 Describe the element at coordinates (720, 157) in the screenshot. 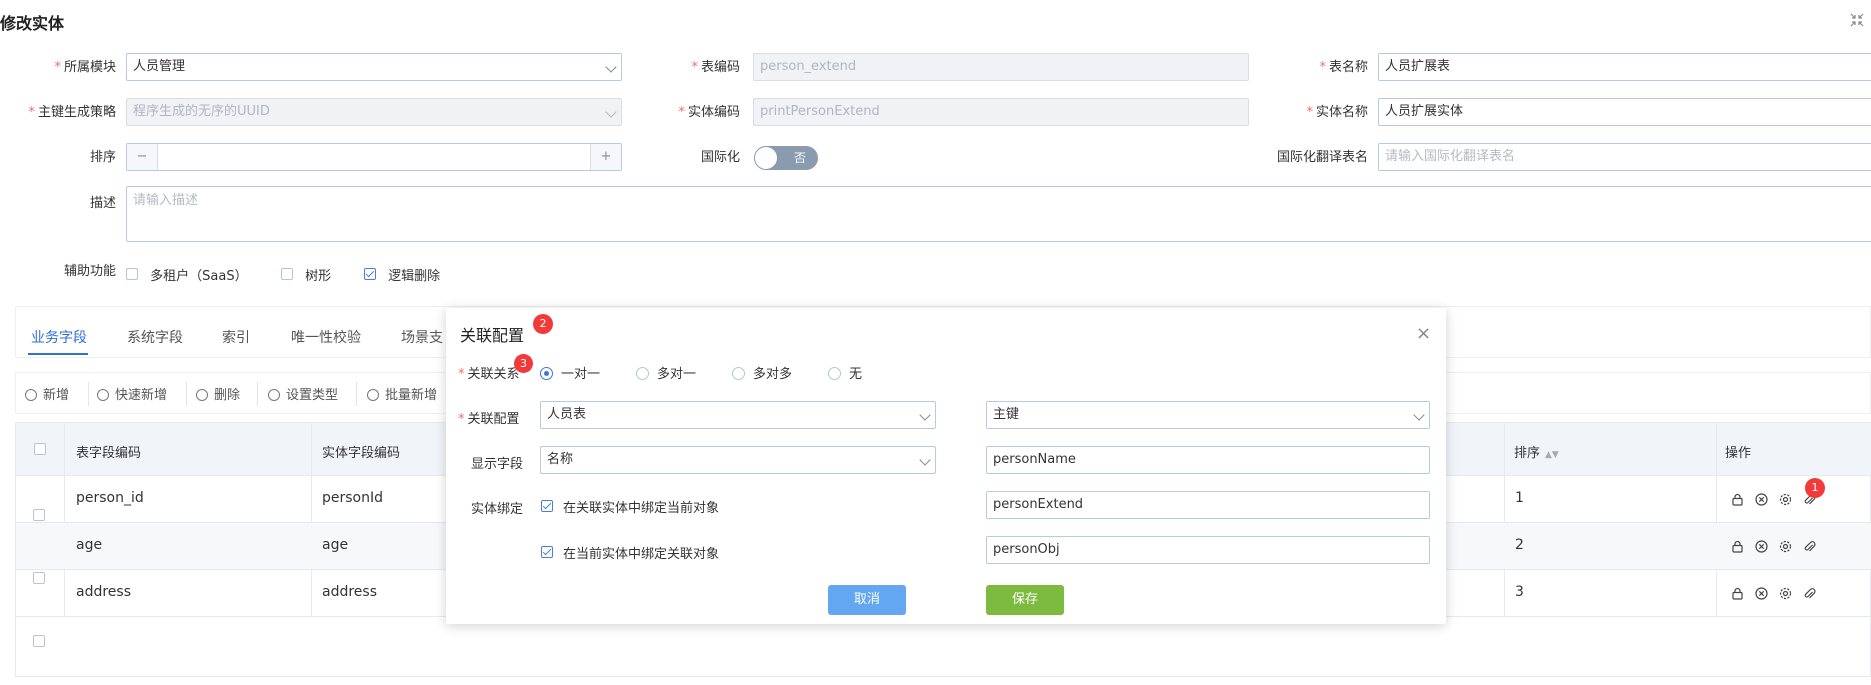

I see `i18n-label: 国际化` at that location.